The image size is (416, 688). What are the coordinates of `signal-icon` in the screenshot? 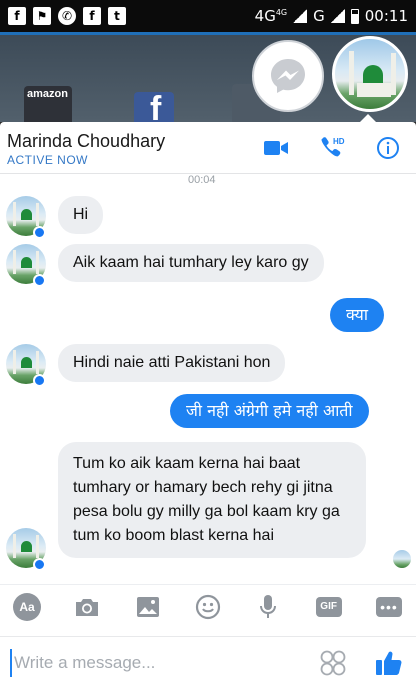 It's located at (300, 16).